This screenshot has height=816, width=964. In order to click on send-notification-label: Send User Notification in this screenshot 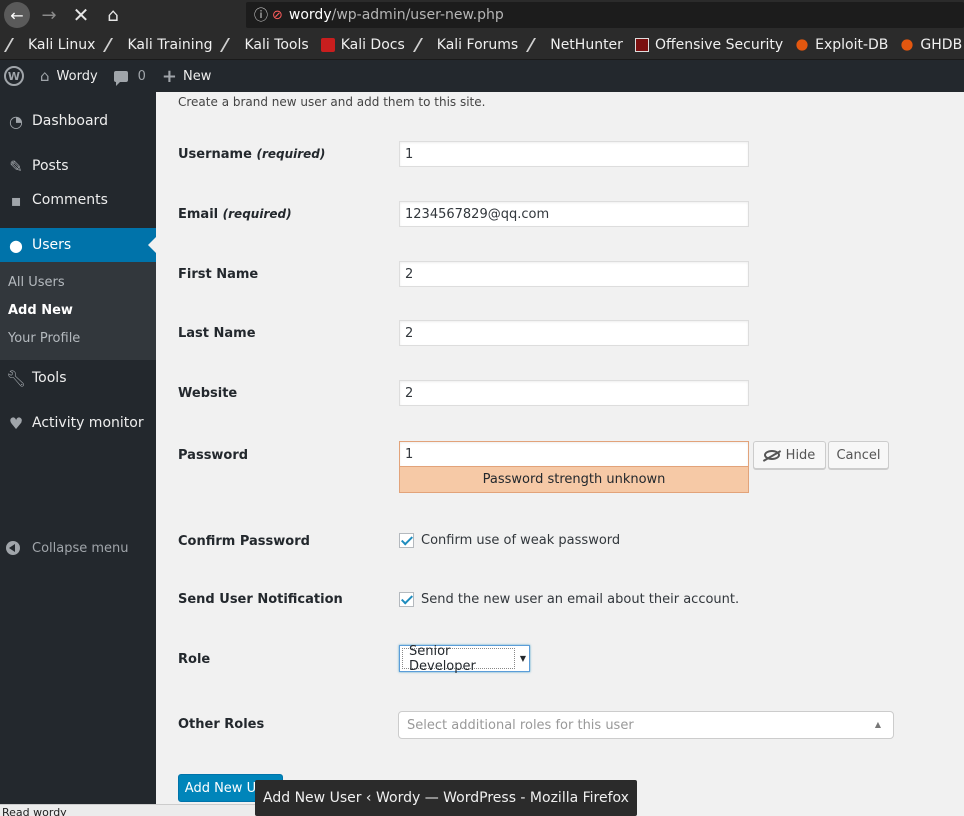, I will do `click(260, 599)`.